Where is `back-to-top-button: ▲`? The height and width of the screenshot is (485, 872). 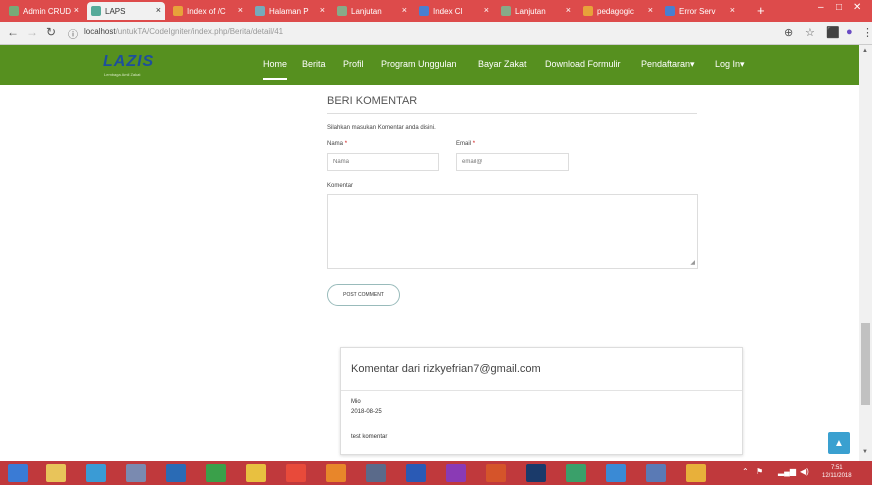
back-to-top-button: ▲ is located at coordinates (839, 443).